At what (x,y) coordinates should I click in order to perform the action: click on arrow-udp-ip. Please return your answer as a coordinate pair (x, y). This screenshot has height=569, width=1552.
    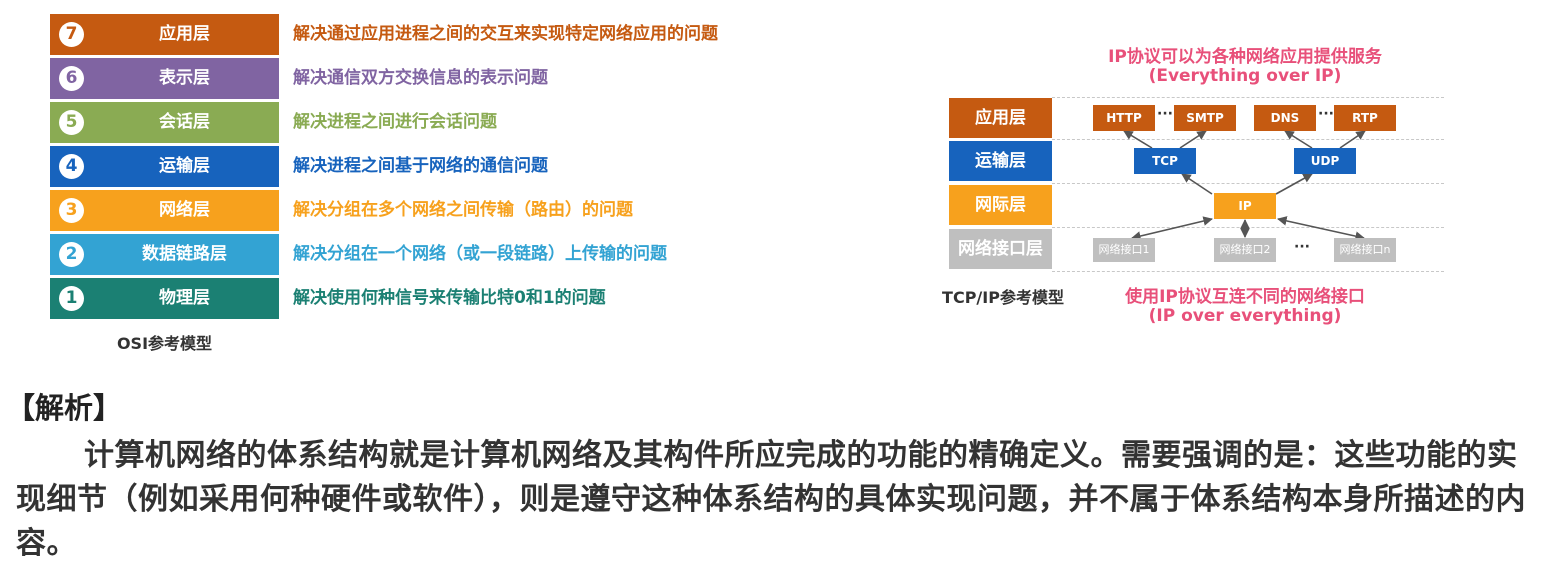
    Looking at the image, I should click on (1294, 184).